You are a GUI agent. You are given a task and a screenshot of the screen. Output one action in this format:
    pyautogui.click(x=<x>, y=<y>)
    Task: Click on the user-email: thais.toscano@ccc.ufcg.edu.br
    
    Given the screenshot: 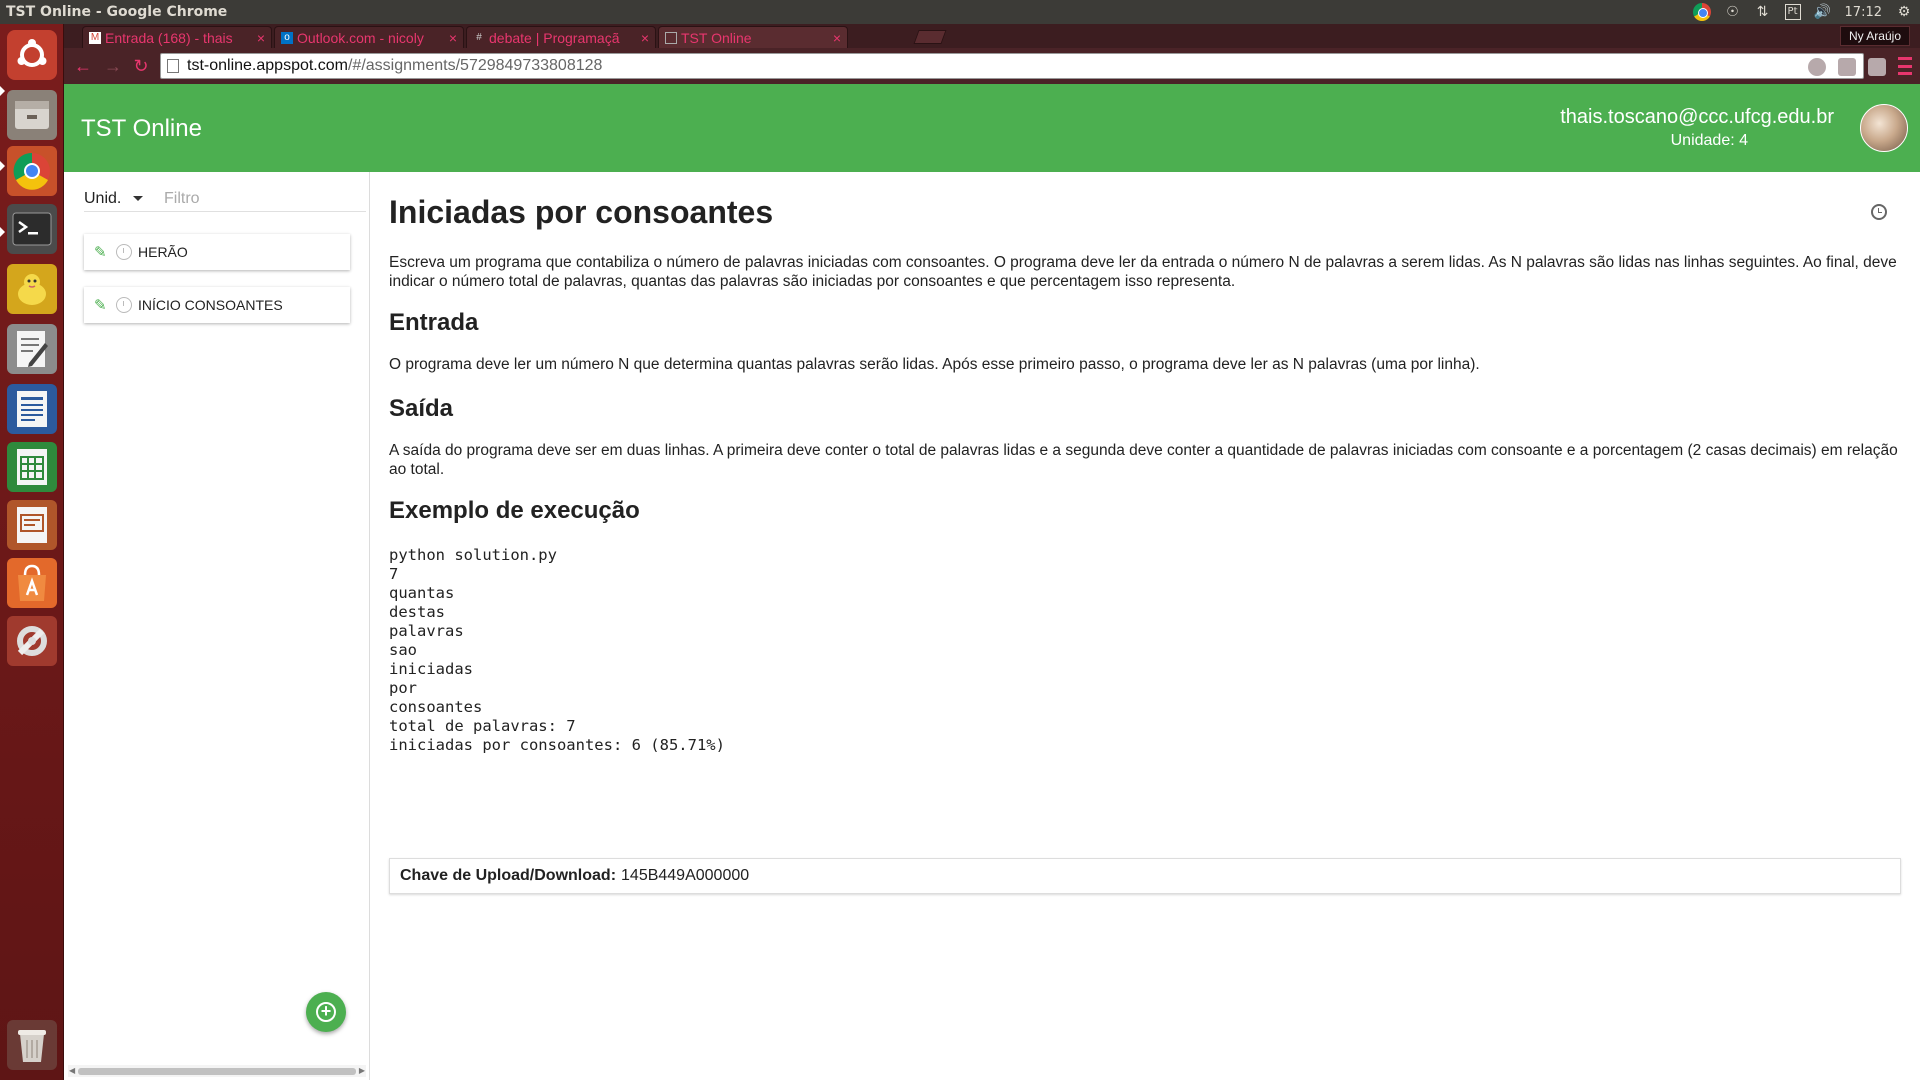 What is the action you would take?
    pyautogui.click(x=1697, y=117)
    